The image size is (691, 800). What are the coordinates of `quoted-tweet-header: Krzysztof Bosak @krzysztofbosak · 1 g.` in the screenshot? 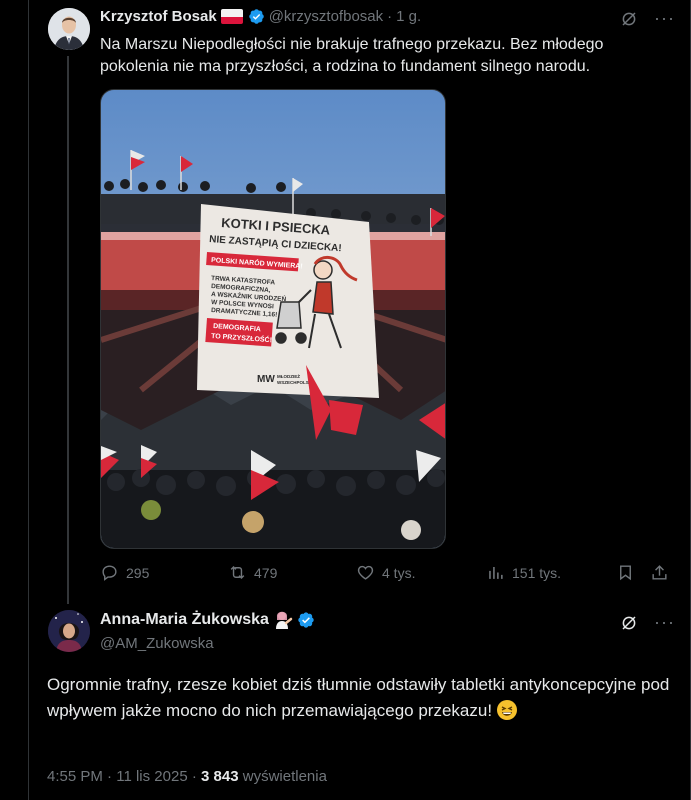 It's located at (260, 16).